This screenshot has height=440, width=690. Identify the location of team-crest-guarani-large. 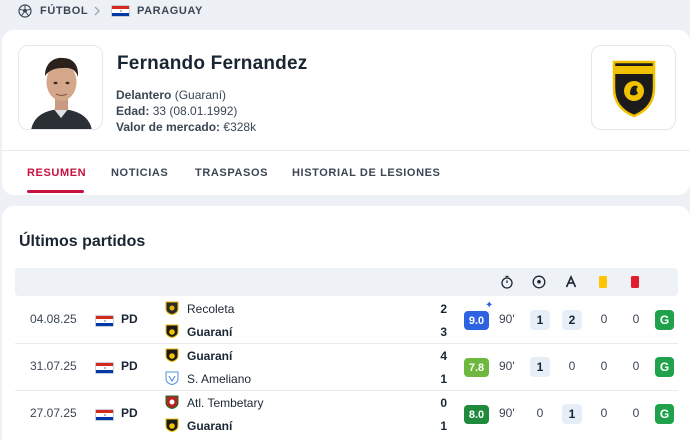
(633, 87).